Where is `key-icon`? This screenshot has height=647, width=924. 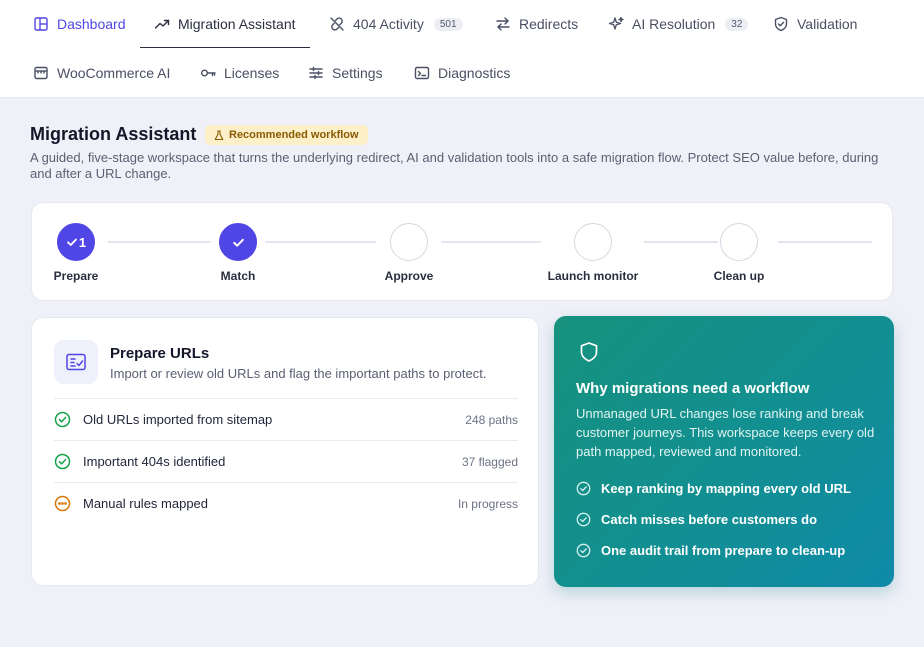
key-icon is located at coordinates (208, 73).